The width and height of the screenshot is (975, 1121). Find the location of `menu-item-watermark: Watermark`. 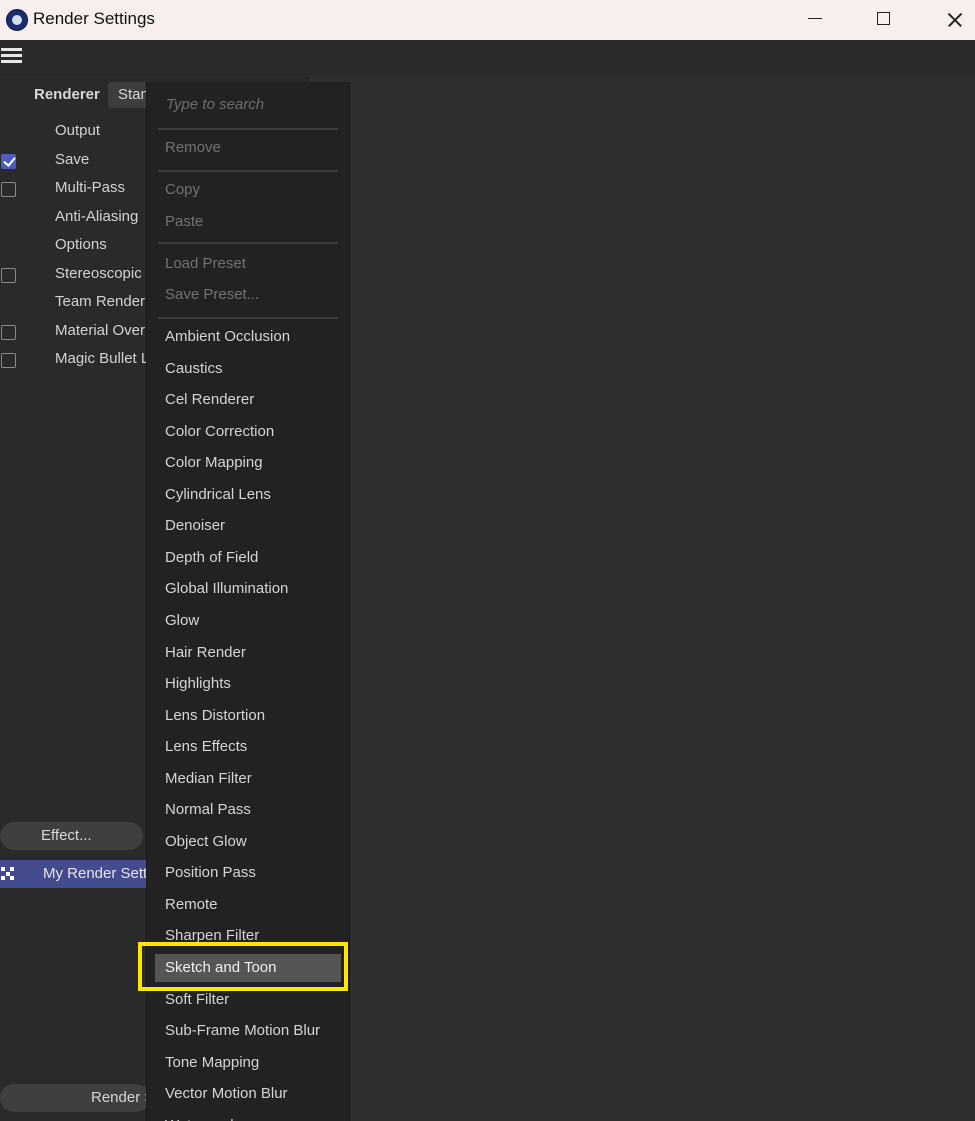

menu-item-watermark: Watermark is located at coordinates (201, 1119).